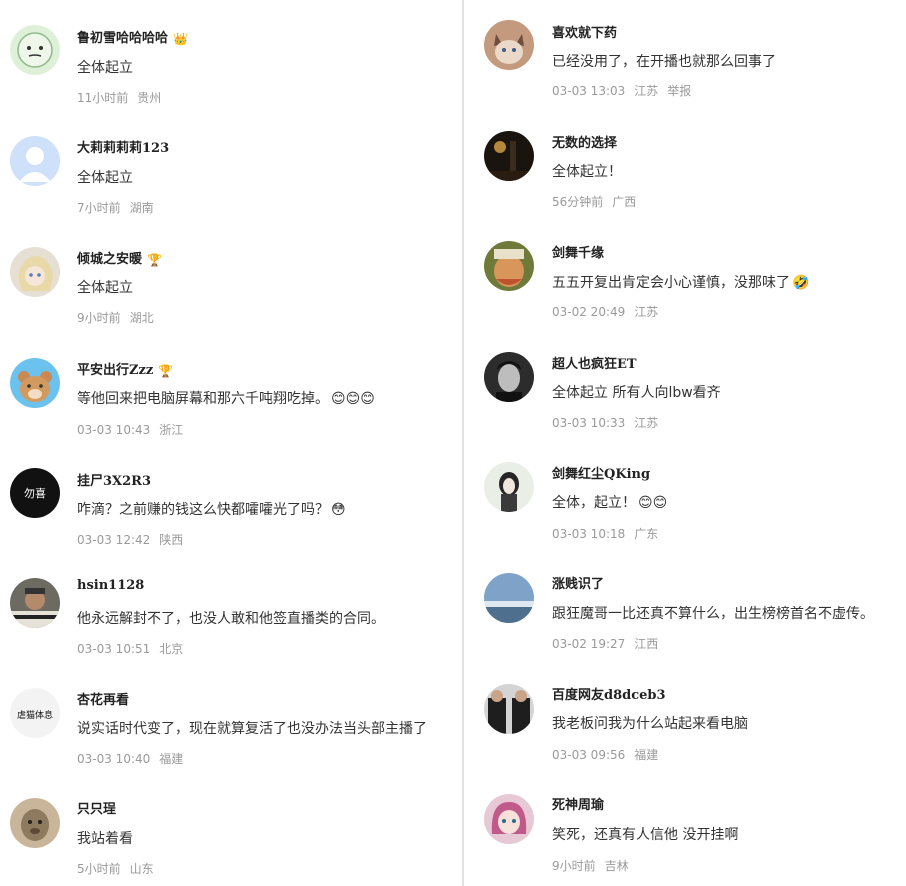 The image size is (906, 886). Describe the element at coordinates (99, 208) in the screenshot. I see `timestamp: 7小时前` at that location.